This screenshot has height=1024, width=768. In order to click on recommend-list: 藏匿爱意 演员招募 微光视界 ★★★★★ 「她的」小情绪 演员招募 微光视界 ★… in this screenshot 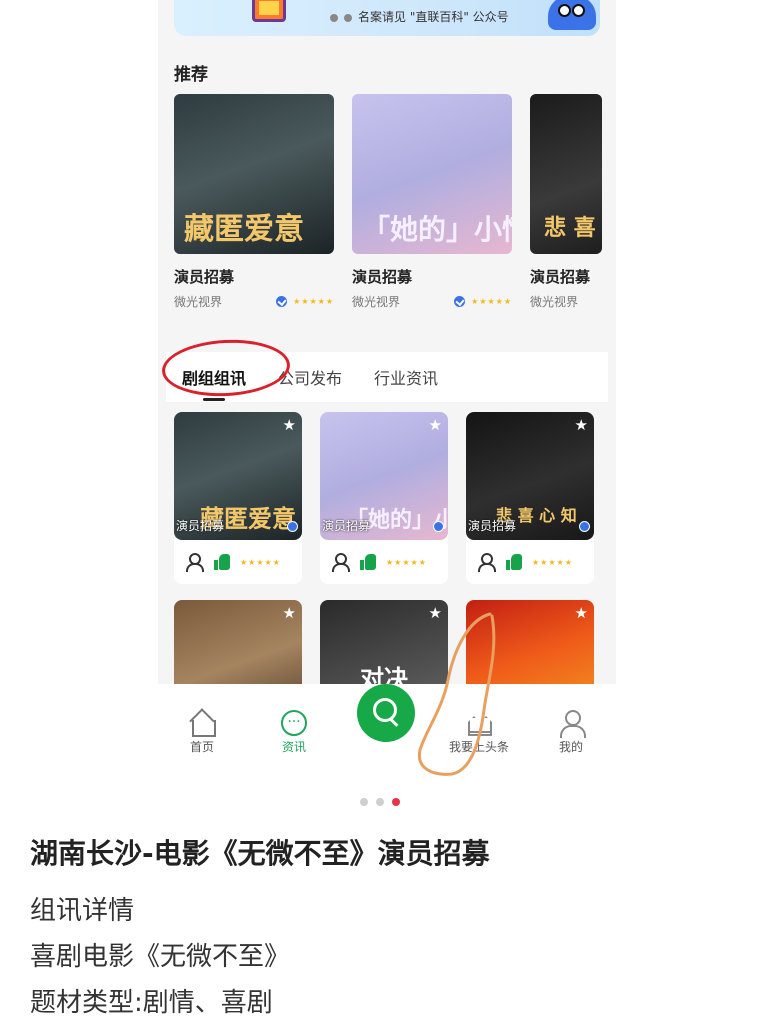, I will do `click(395, 209)`.